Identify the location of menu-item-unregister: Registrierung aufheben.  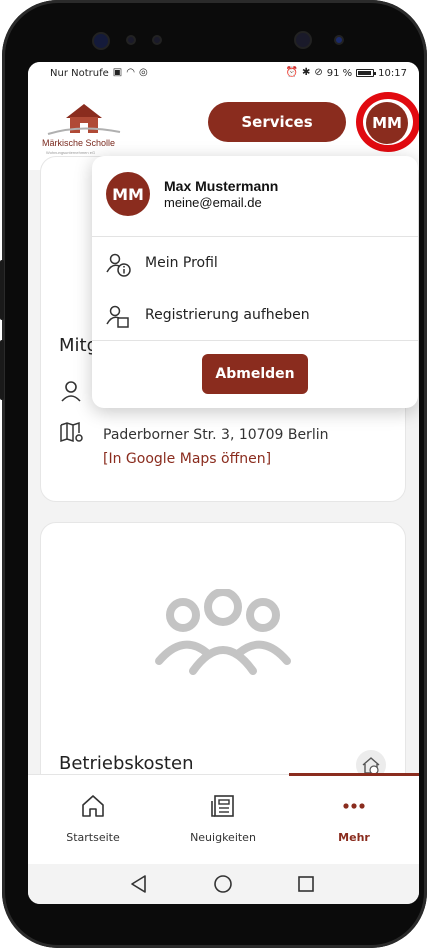
(255, 316).